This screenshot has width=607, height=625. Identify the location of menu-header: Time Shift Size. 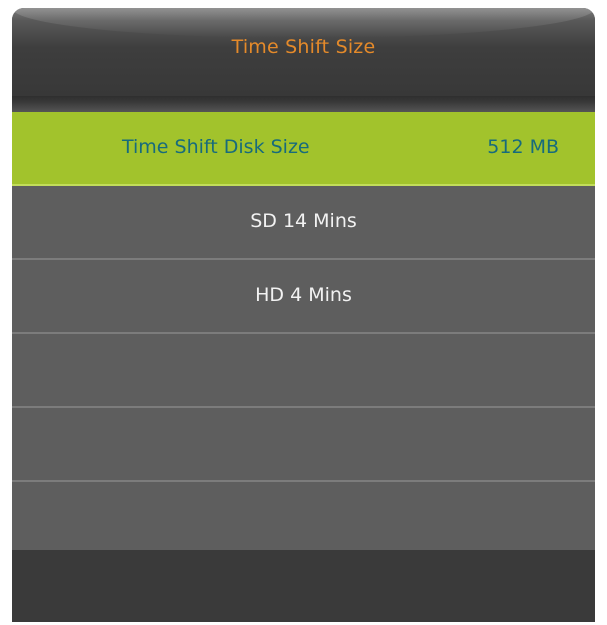
(303, 52).